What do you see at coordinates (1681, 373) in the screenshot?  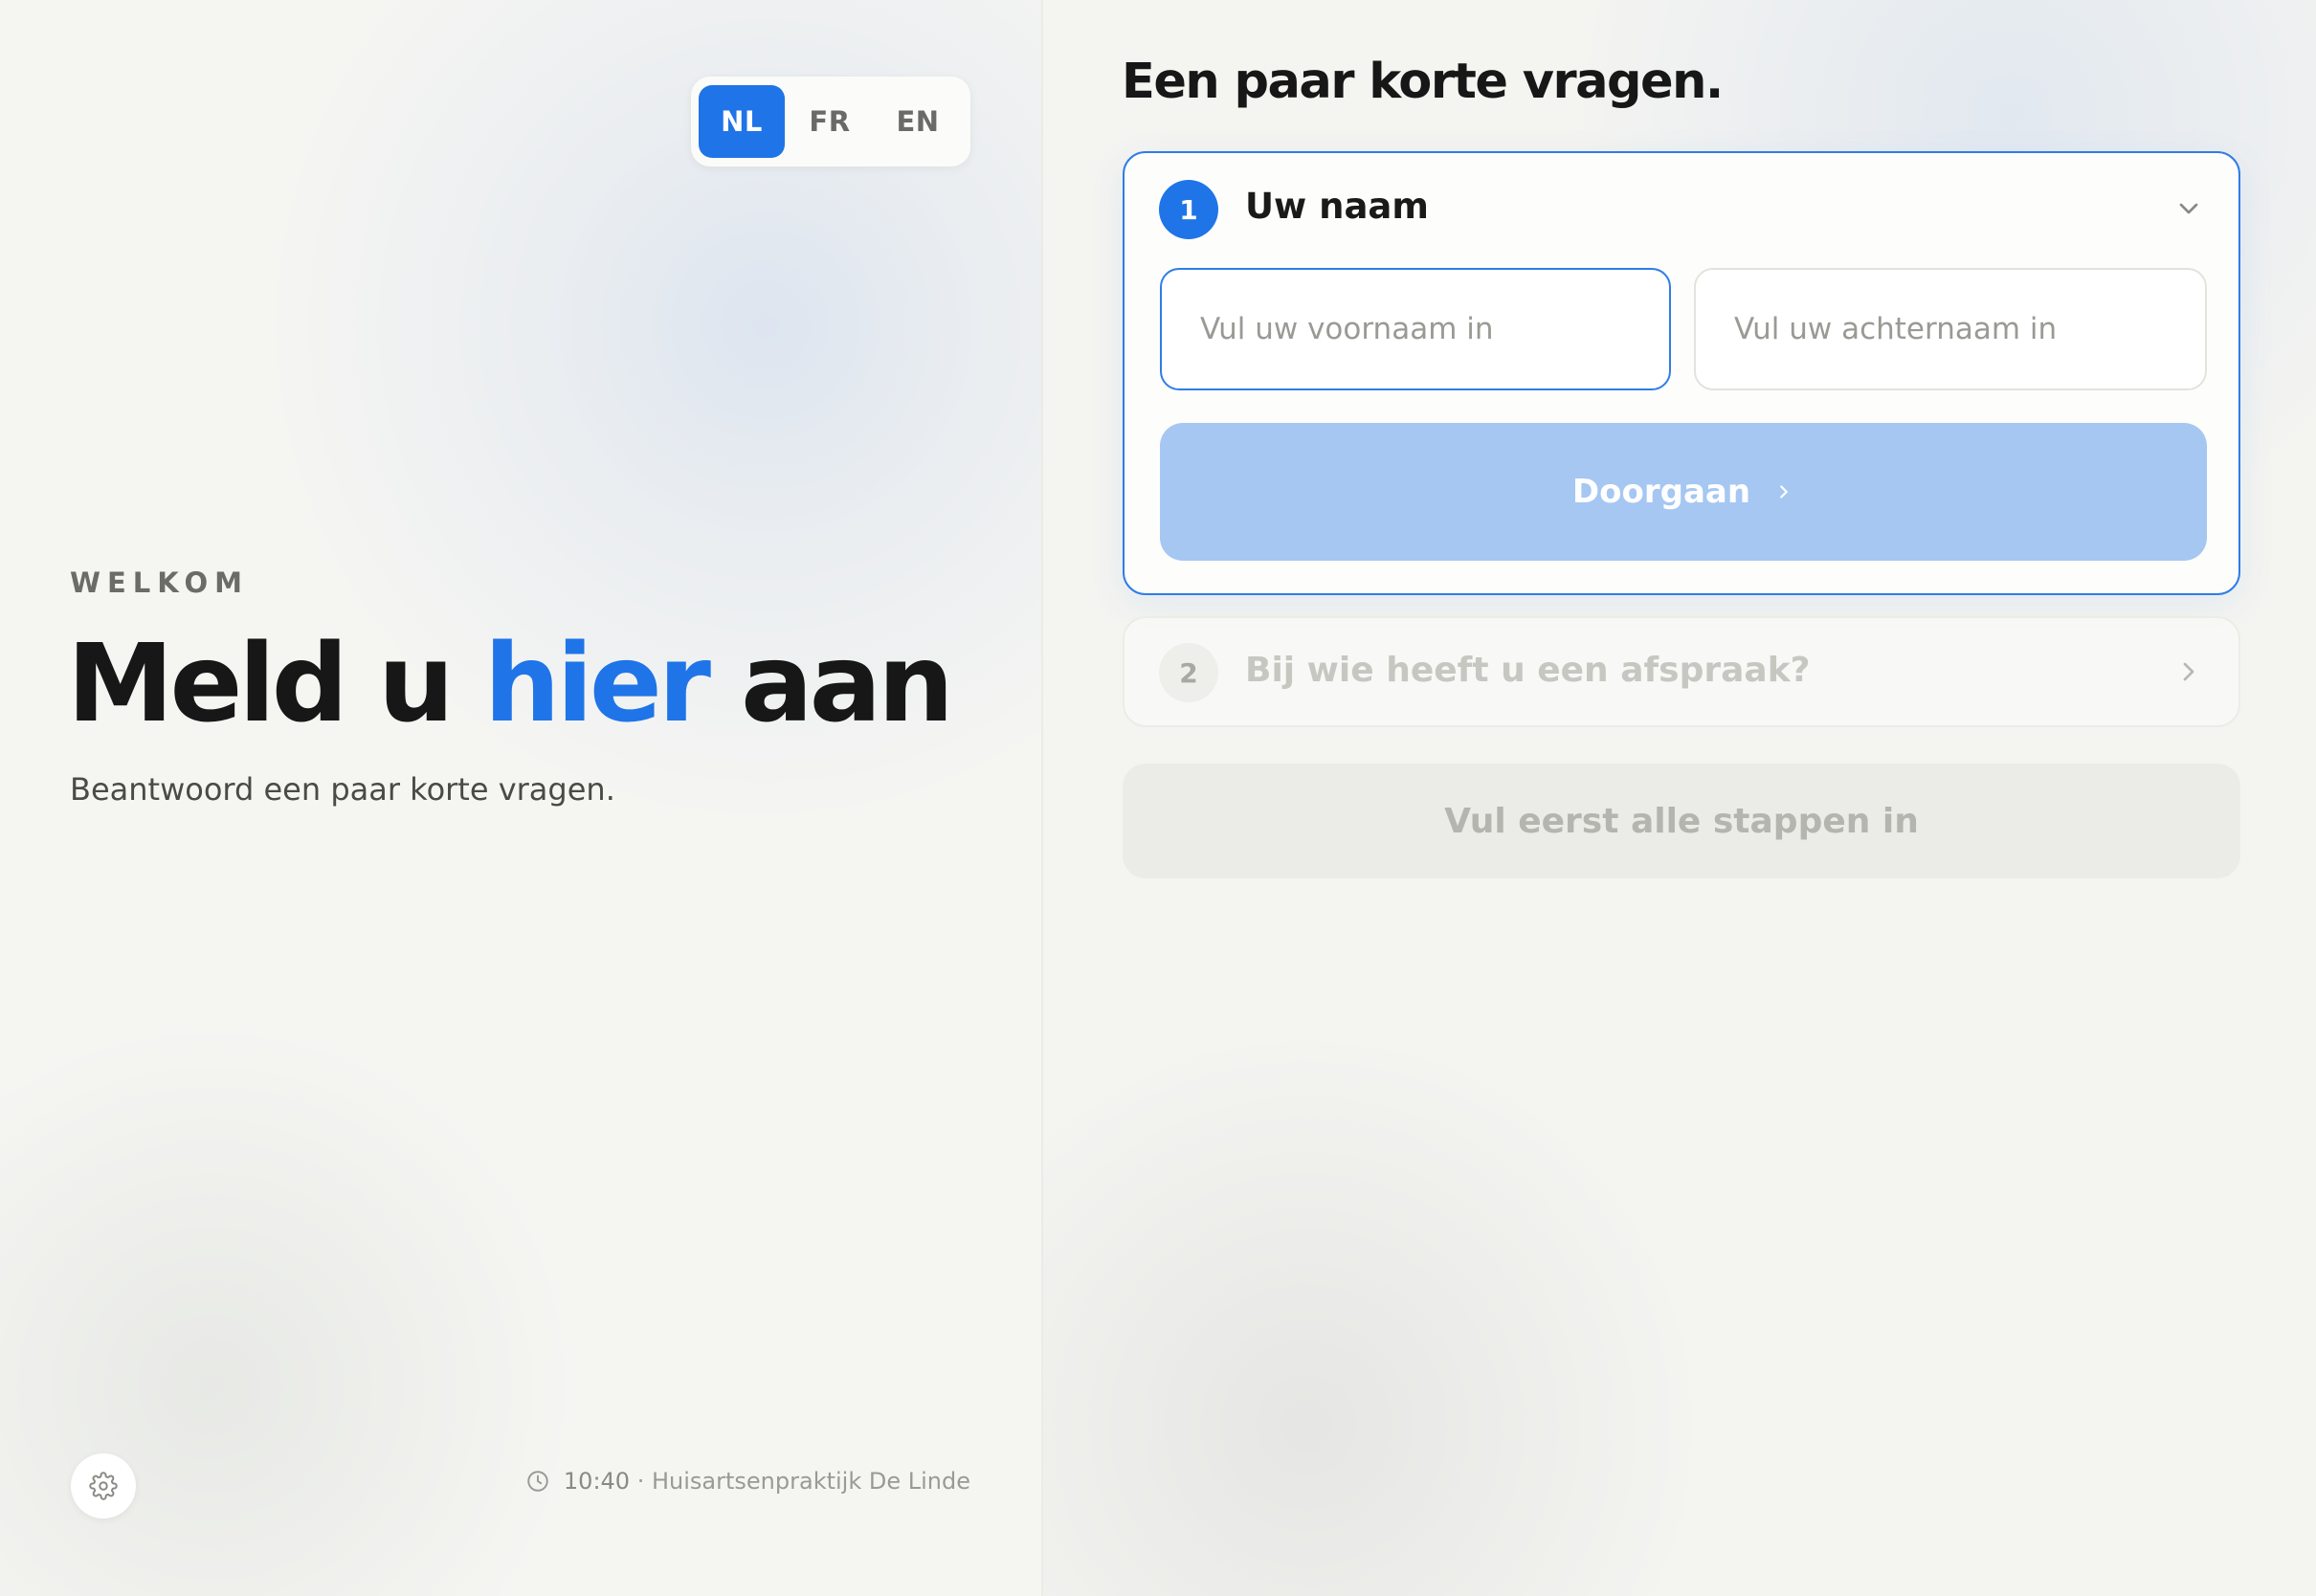 I see `step-card-name: 1 Uw naam Doorgaan` at bounding box center [1681, 373].